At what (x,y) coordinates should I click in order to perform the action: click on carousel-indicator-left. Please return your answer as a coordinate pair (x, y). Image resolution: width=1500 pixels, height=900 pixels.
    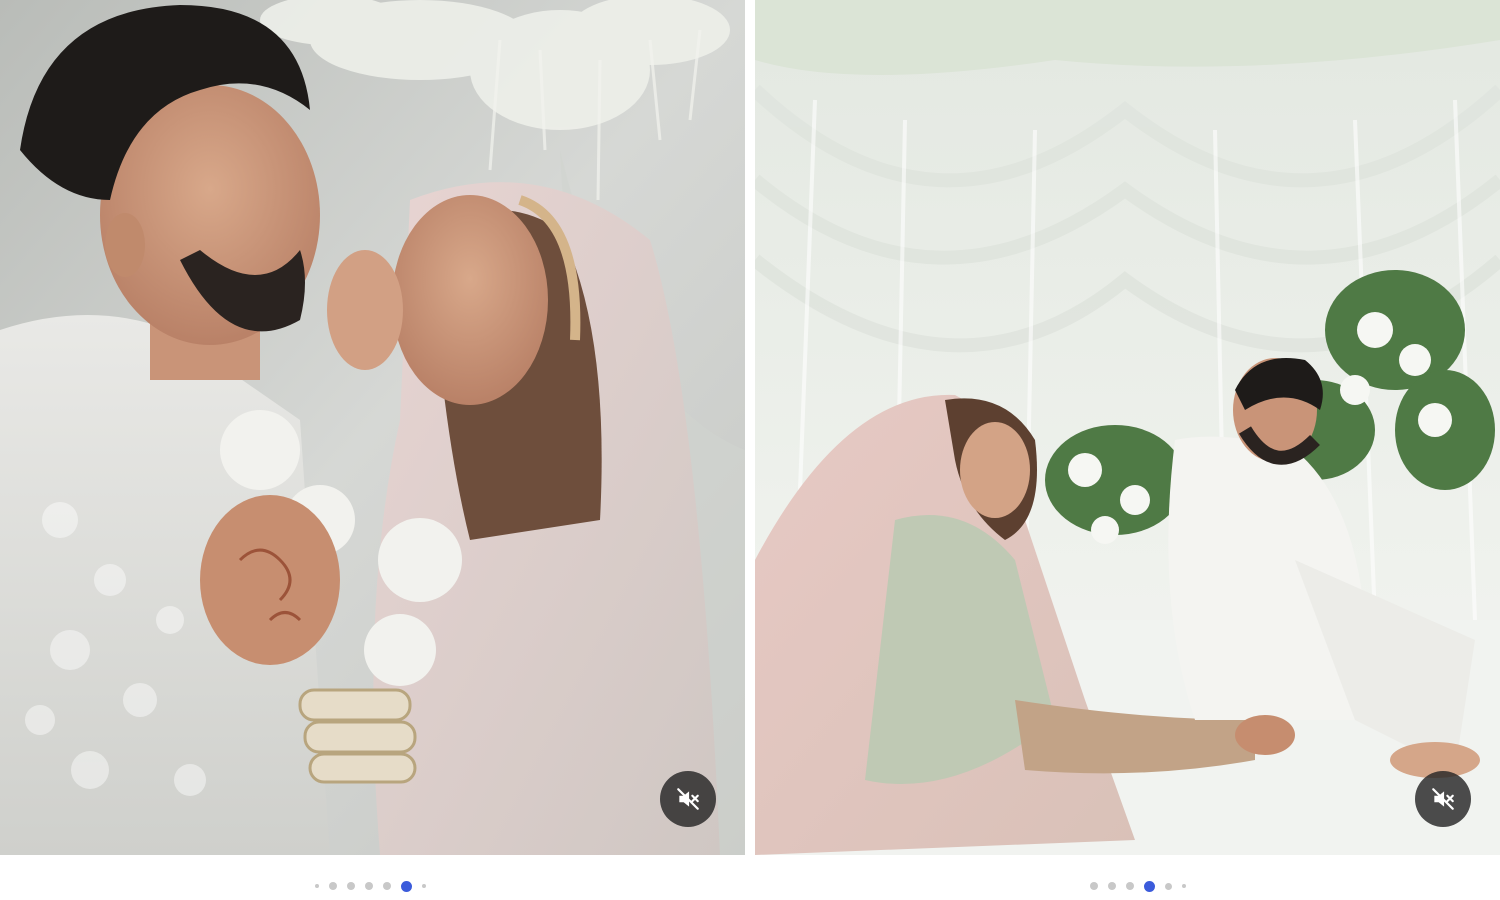
    Looking at the image, I should click on (370, 886).